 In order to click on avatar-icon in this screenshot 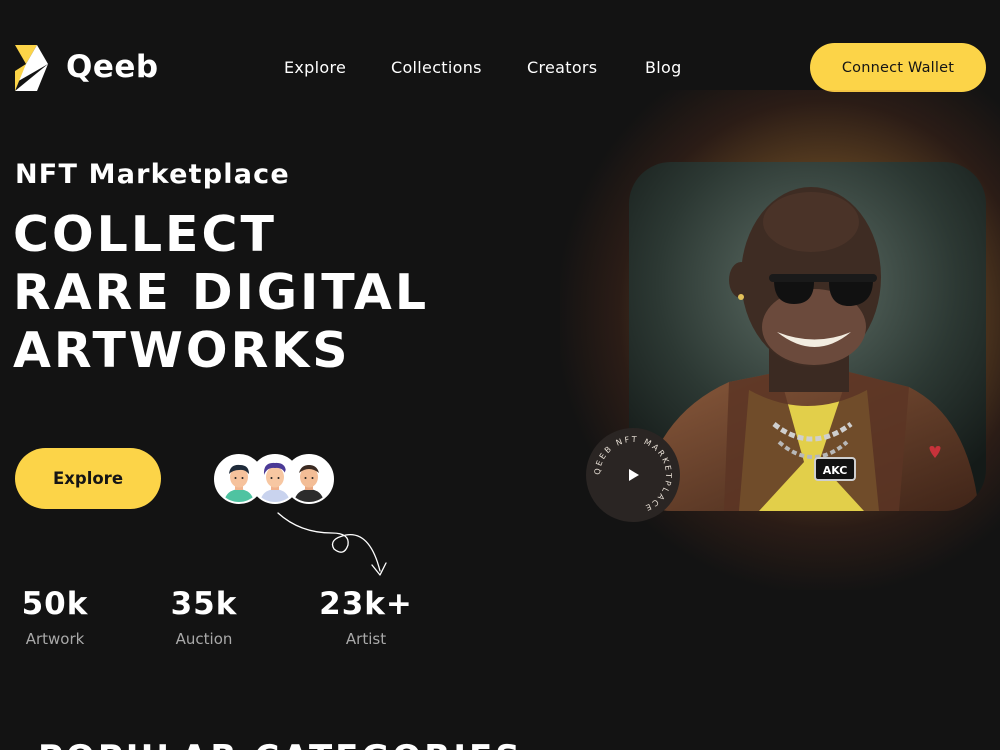, I will do `click(309, 479)`.